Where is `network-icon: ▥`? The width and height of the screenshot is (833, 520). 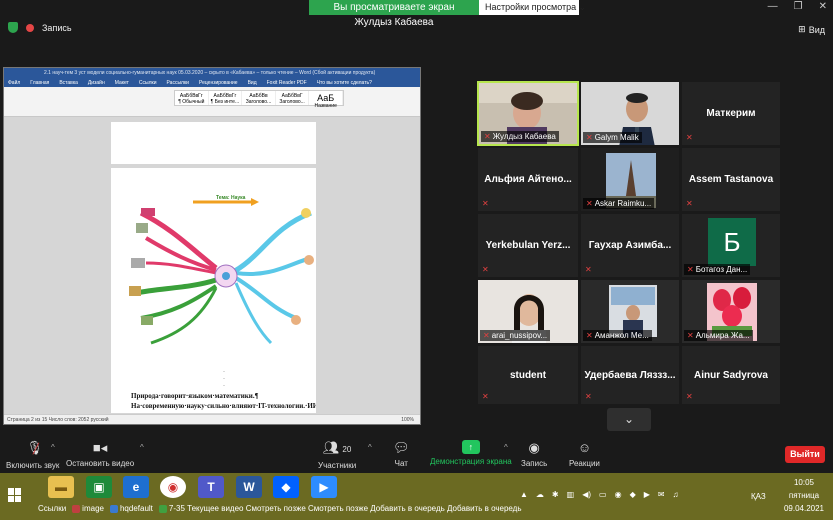
network-icon: ▥ is located at coordinates (571, 494).